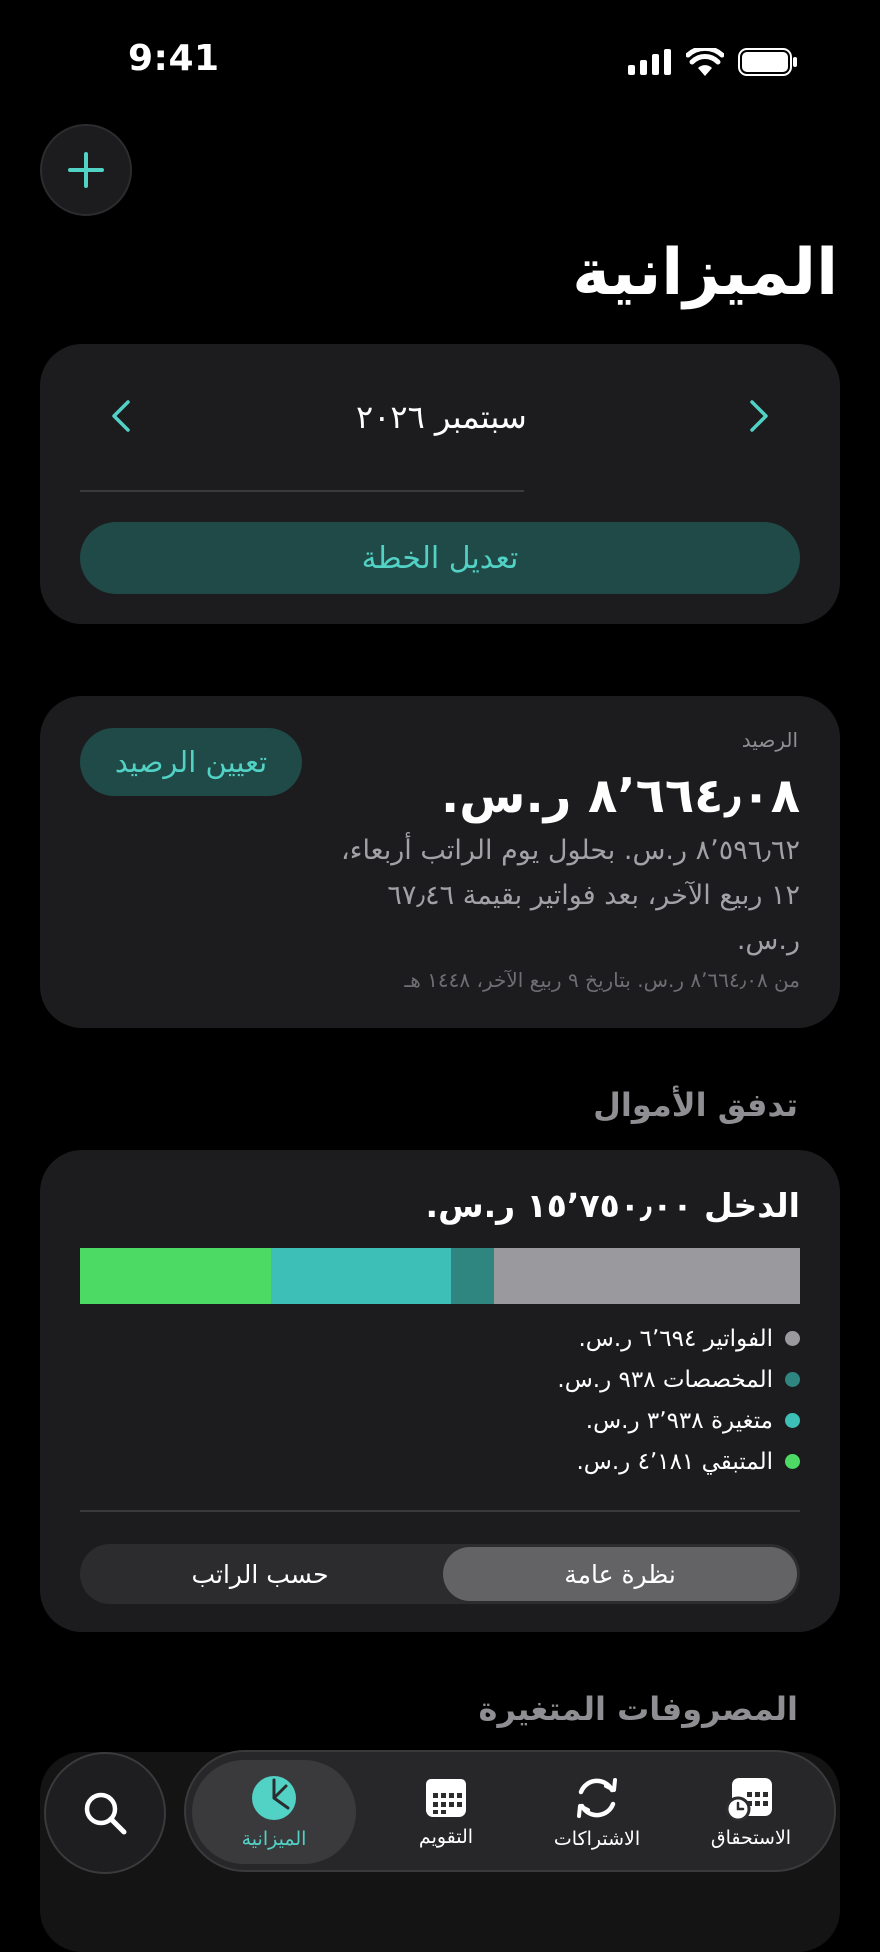  What do you see at coordinates (649, 62) in the screenshot?
I see `signal-icon` at bounding box center [649, 62].